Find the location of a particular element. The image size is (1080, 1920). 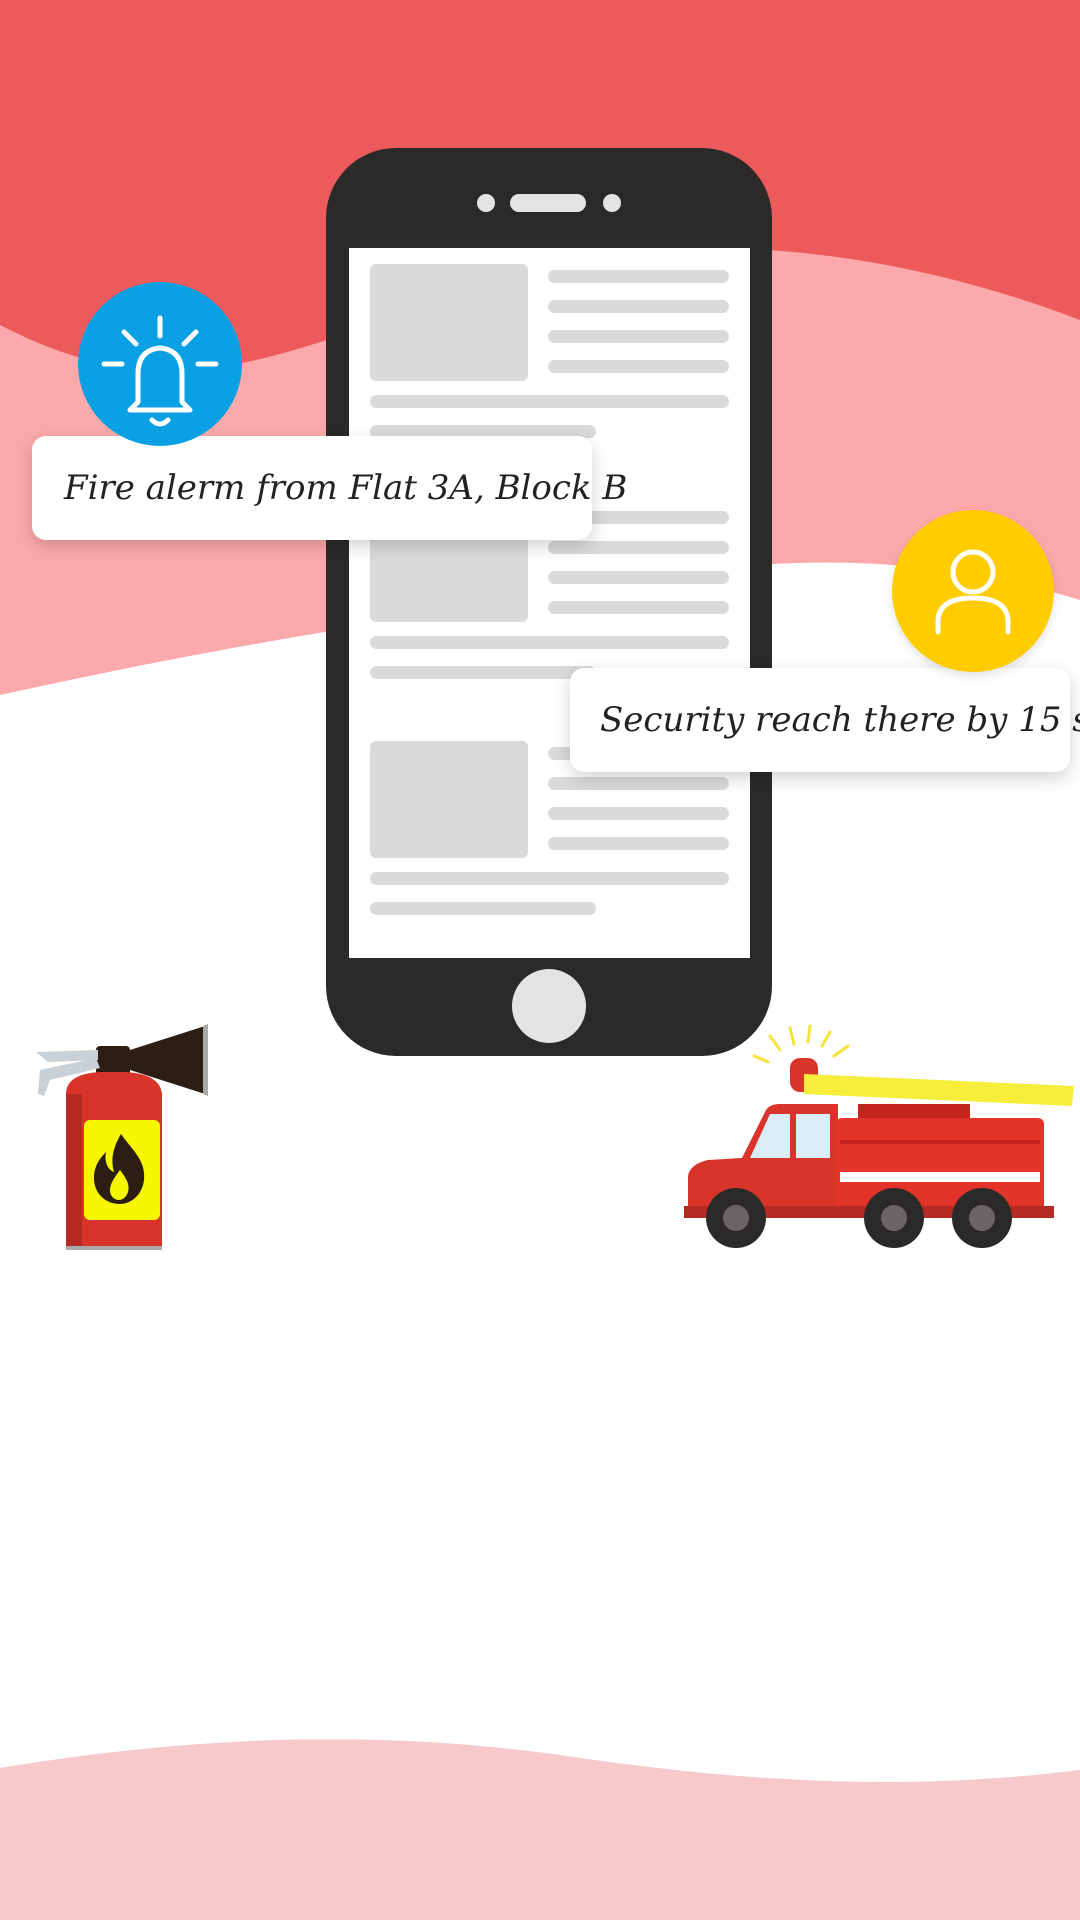

fire-alert-card: Fire alerm from Flat 3A, Block B is located at coordinates (329, 488).